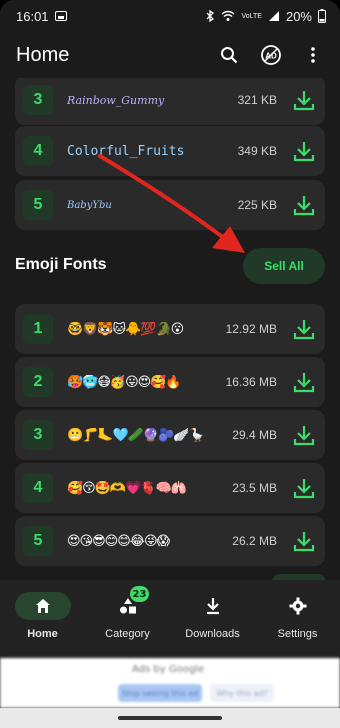 This screenshot has width=340, height=728. I want to click on stop-ad-button: Stop seeing this ad, so click(160, 693).